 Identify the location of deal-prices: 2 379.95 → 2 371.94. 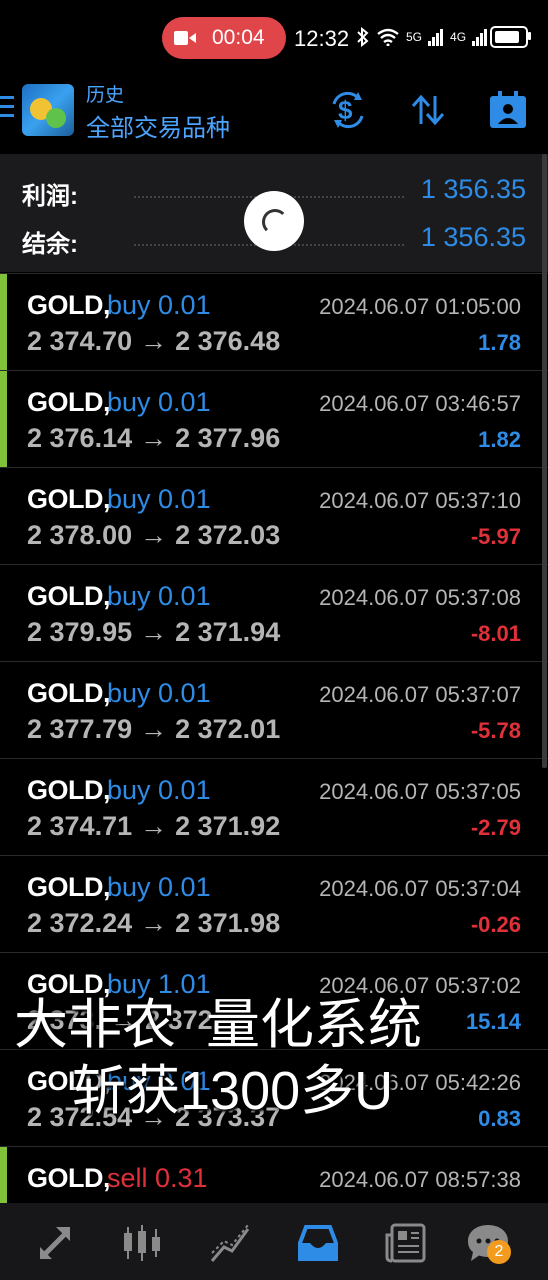
(153, 632).